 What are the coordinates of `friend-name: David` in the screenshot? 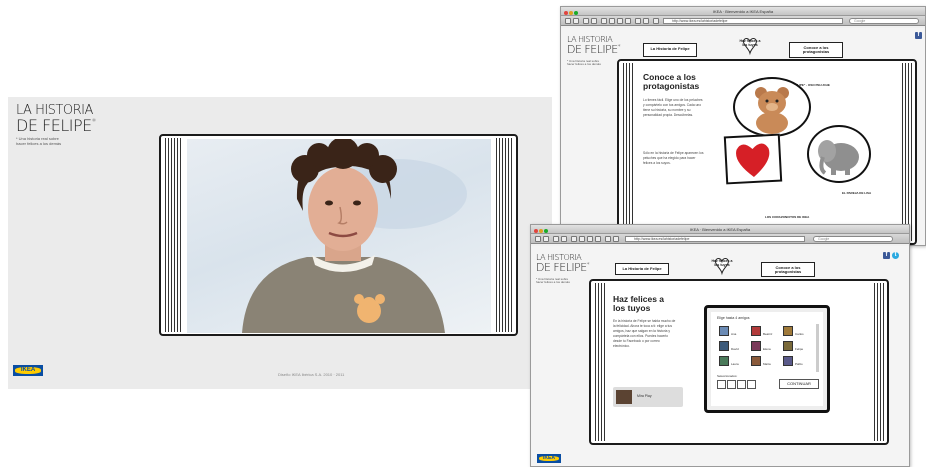 It's located at (735, 349).